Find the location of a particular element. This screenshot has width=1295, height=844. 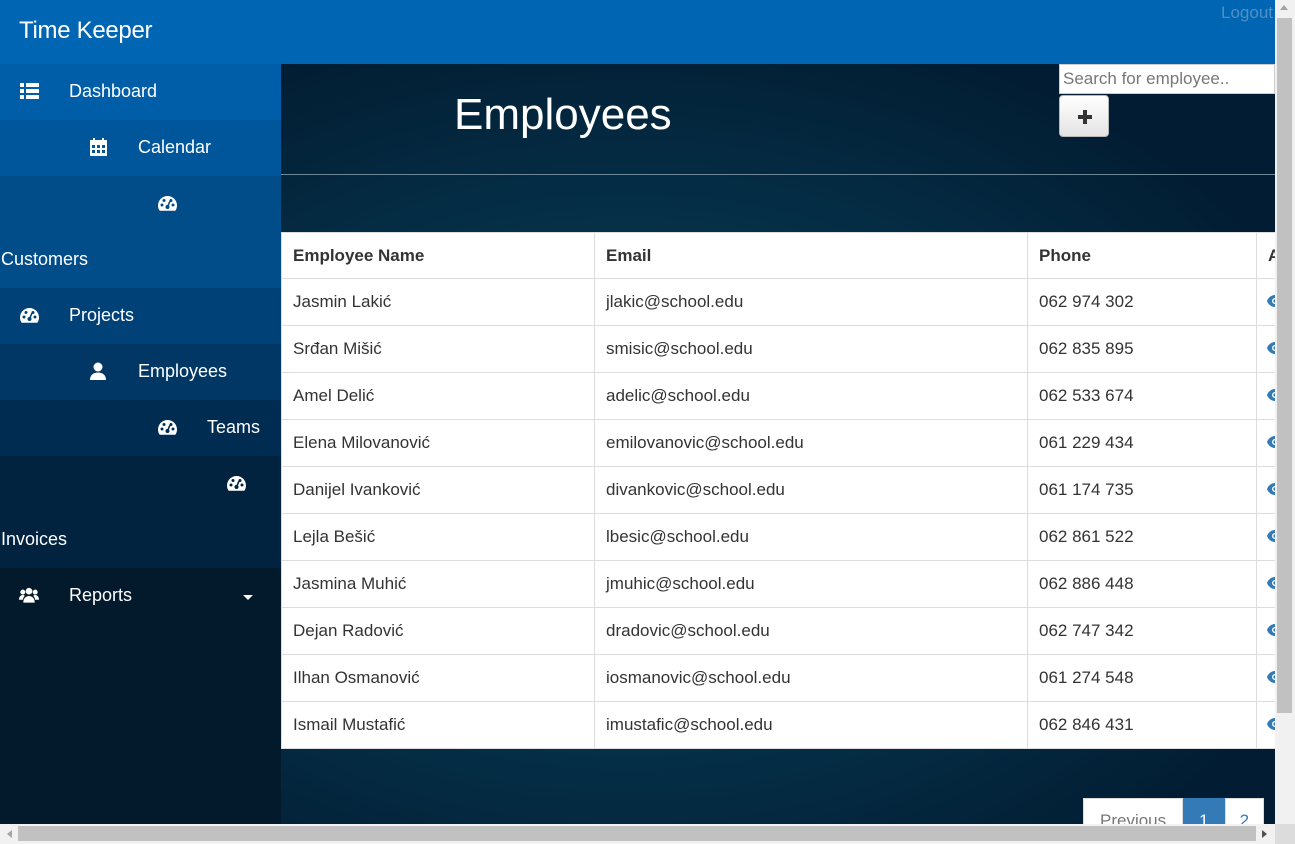

cell-employee-name: Danijel Ivanković is located at coordinates (438, 490).